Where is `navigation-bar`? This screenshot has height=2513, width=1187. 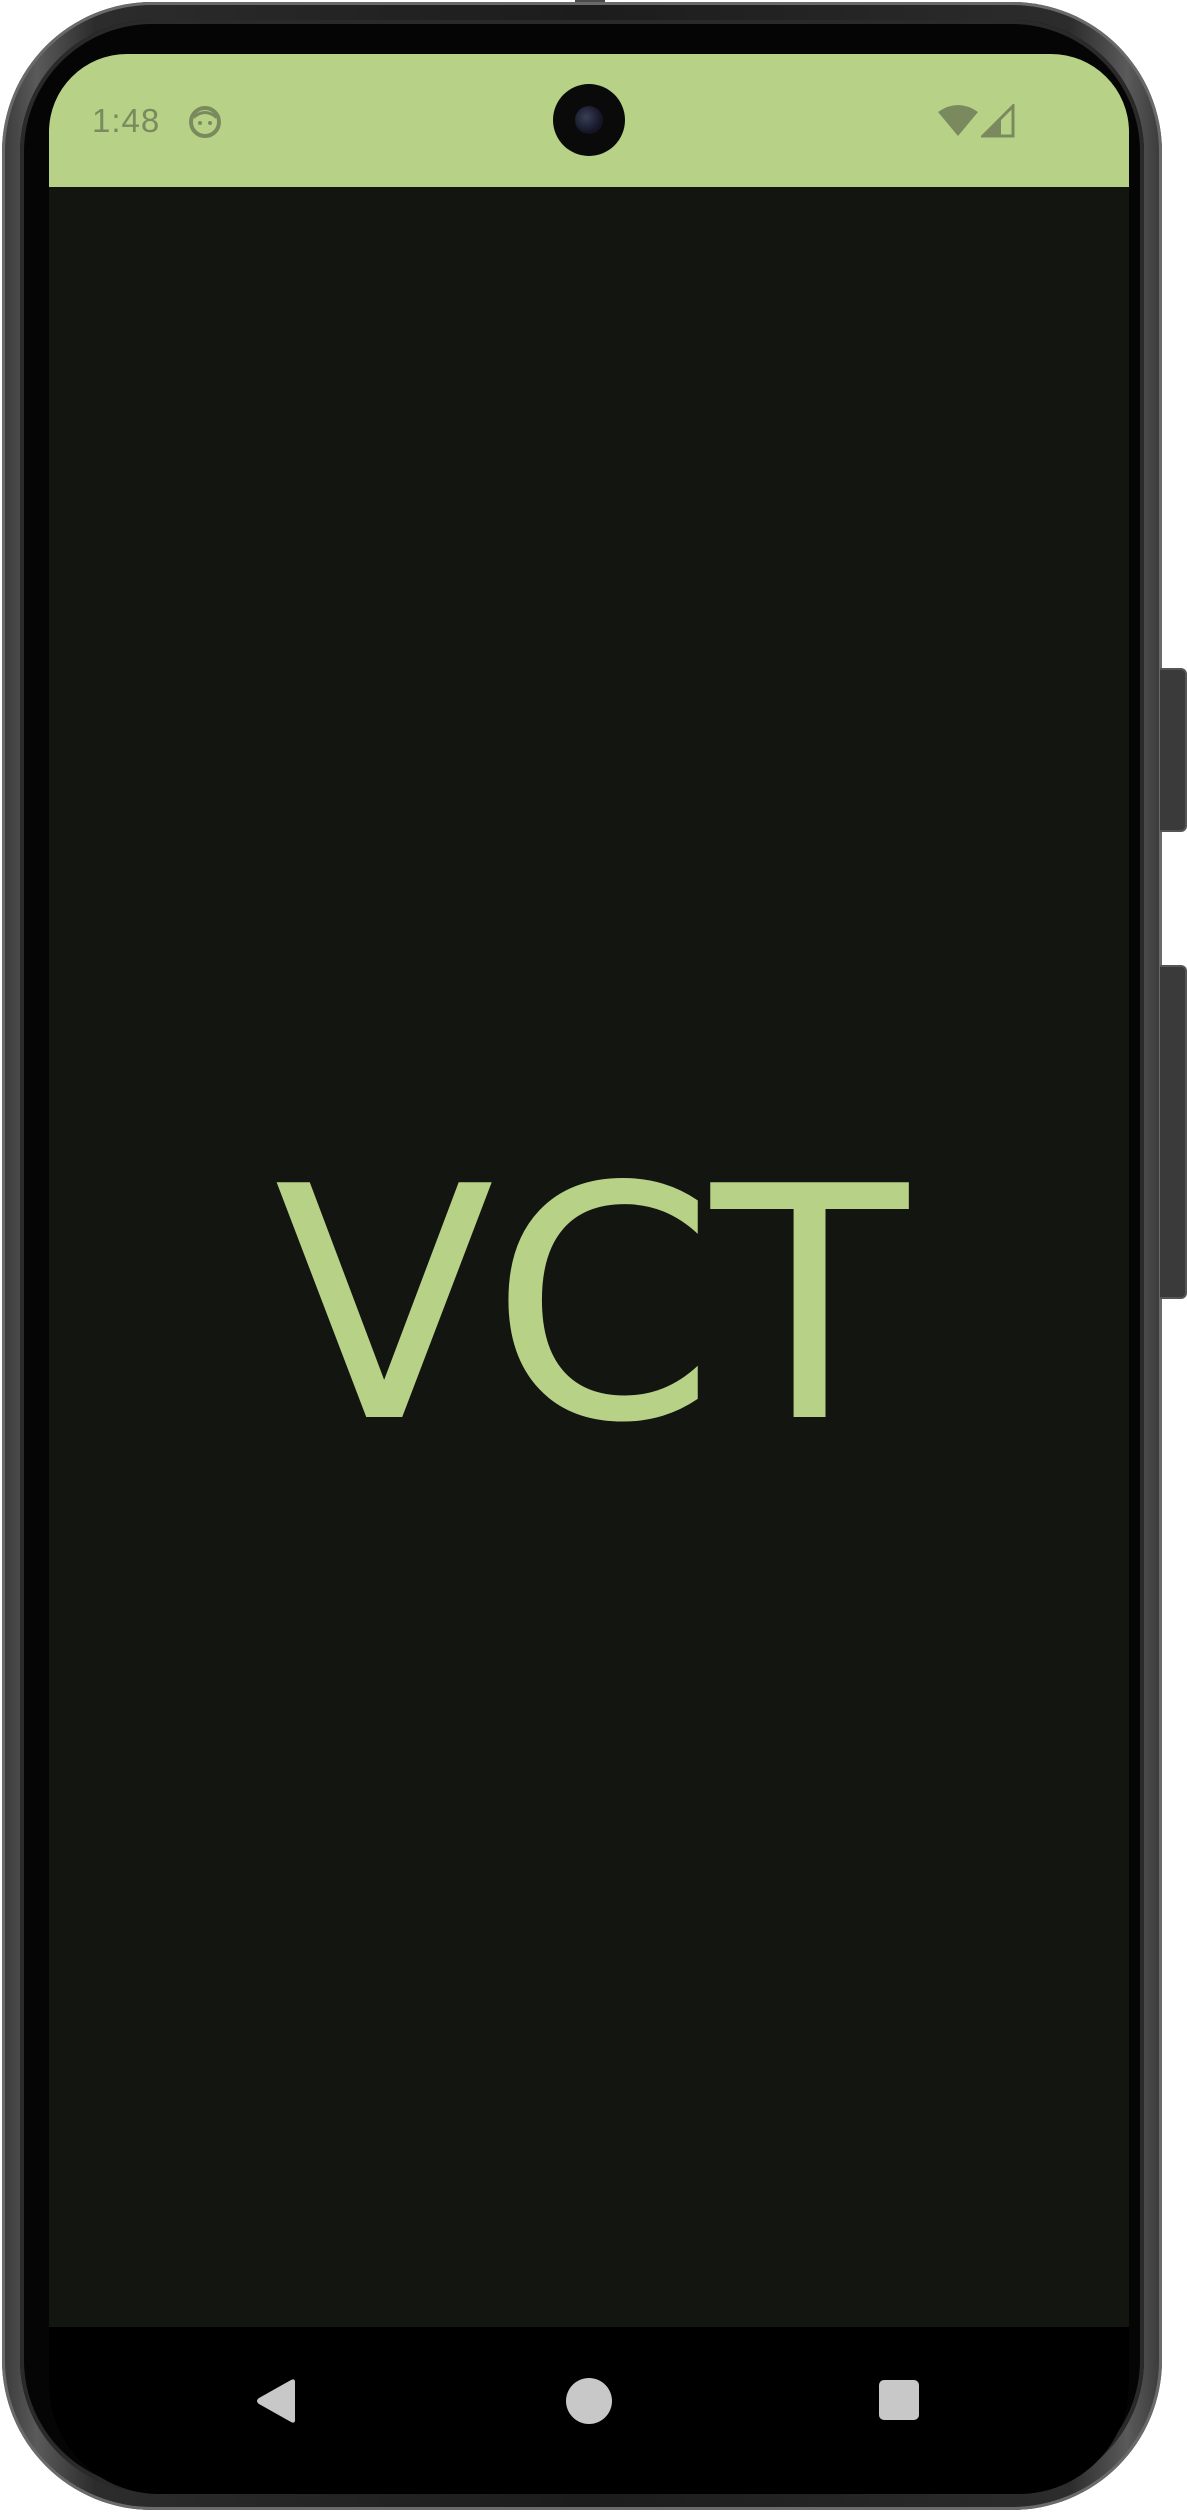 navigation-bar is located at coordinates (589, 2410).